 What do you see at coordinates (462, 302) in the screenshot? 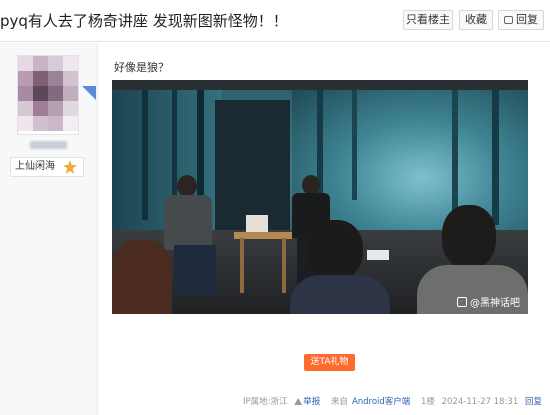
I see `watermark-icon` at bounding box center [462, 302].